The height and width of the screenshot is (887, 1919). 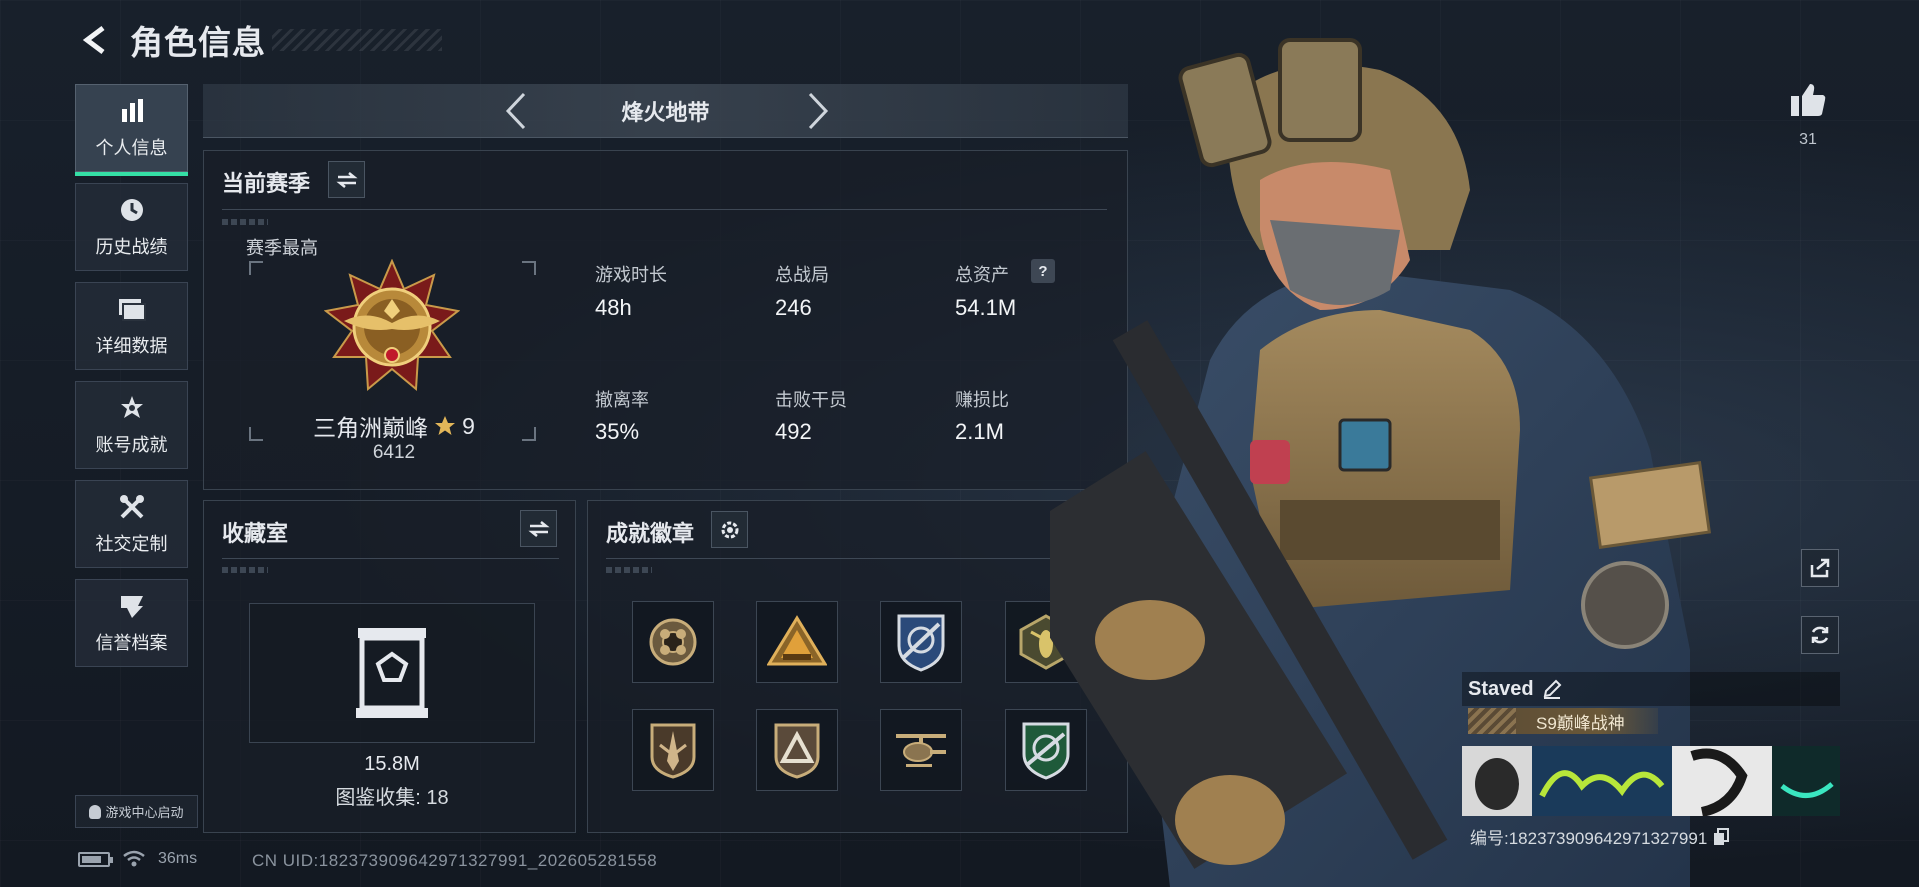 What do you see at coordinates (1808, 139) in the screenshot?
I see `like-count: 31` at bounding box center [1808, 139].